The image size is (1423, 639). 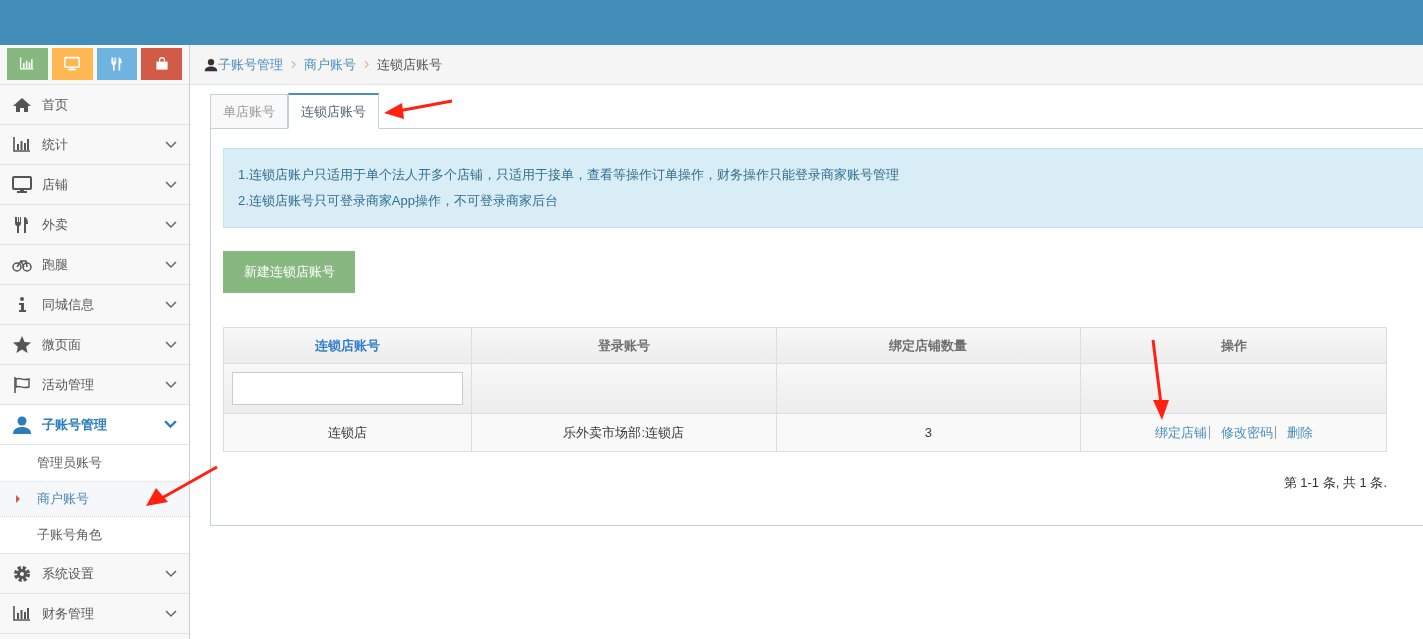 I want to click on table-cell: 乐外卖市场部:连锁店, so click(x=624, y=432).